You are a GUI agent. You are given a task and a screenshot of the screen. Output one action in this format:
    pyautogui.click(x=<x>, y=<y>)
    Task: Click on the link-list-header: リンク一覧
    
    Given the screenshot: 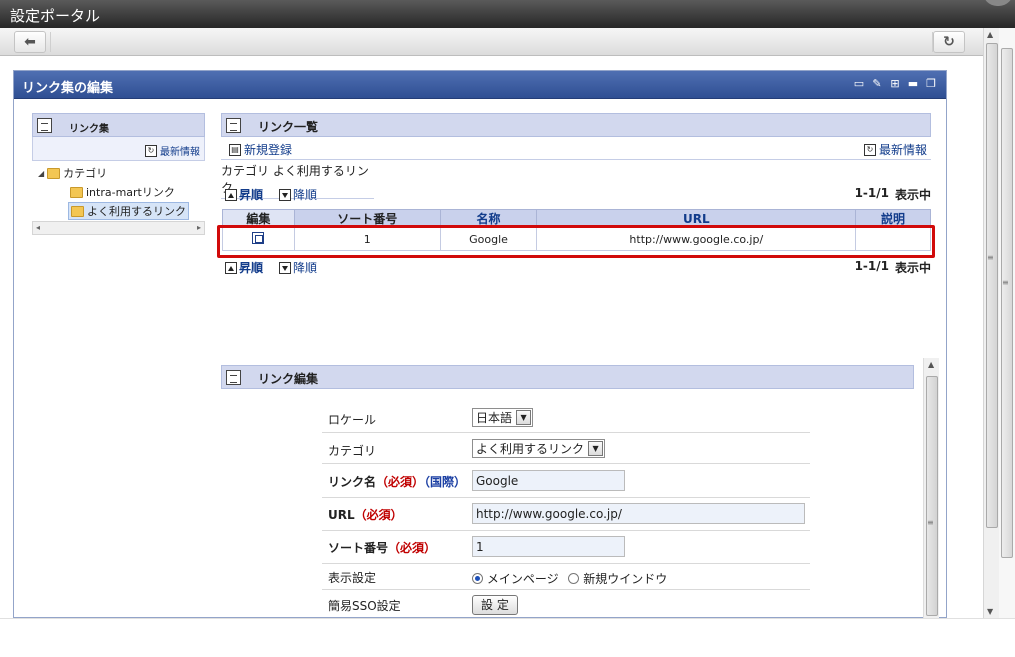 What is the action you would take?
    pyautogui.click(x=576, y=125)
    